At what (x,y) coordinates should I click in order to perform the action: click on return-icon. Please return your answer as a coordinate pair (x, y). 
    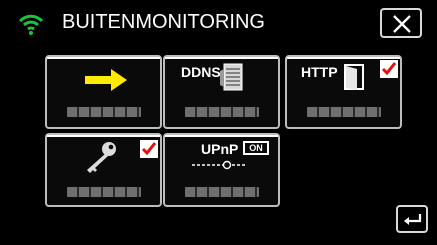
    Looking at the image, I should click on (413, 219).